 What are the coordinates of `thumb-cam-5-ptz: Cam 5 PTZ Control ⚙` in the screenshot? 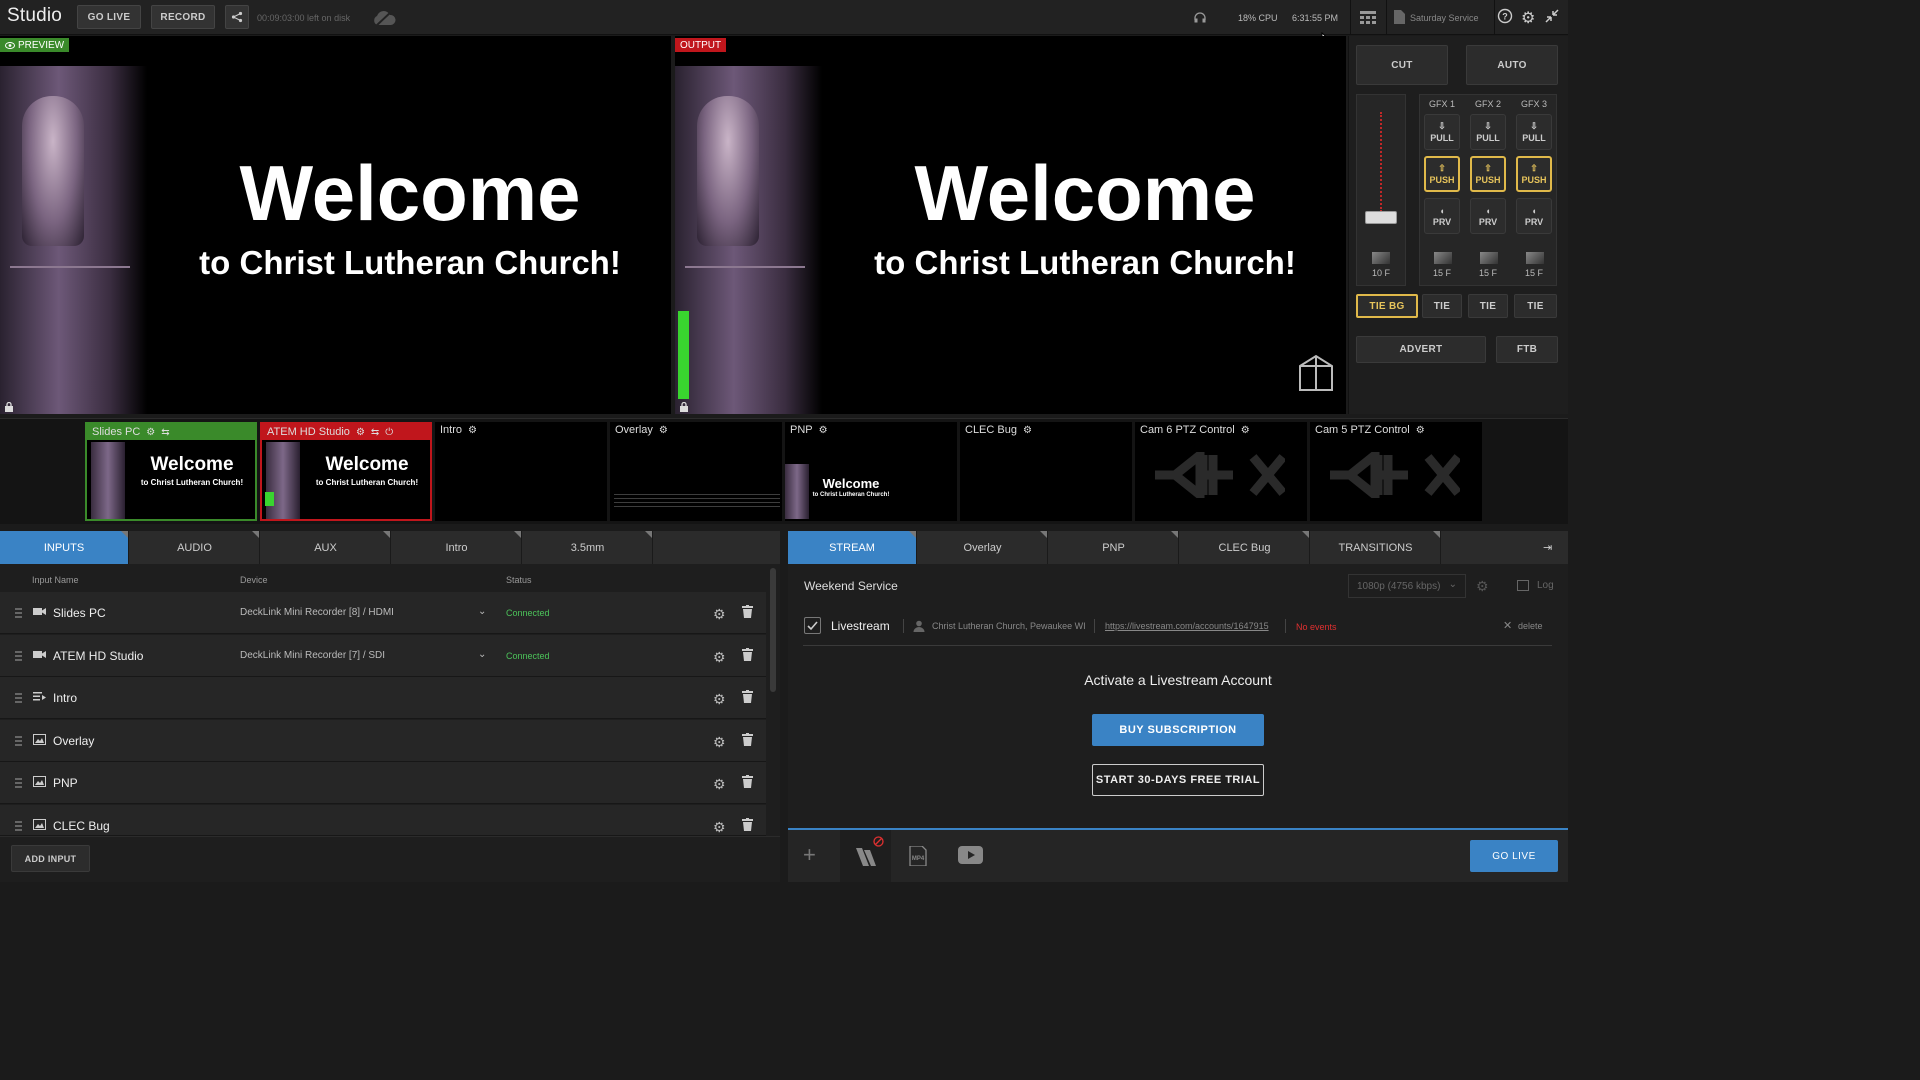 It's located at (1396, 471).